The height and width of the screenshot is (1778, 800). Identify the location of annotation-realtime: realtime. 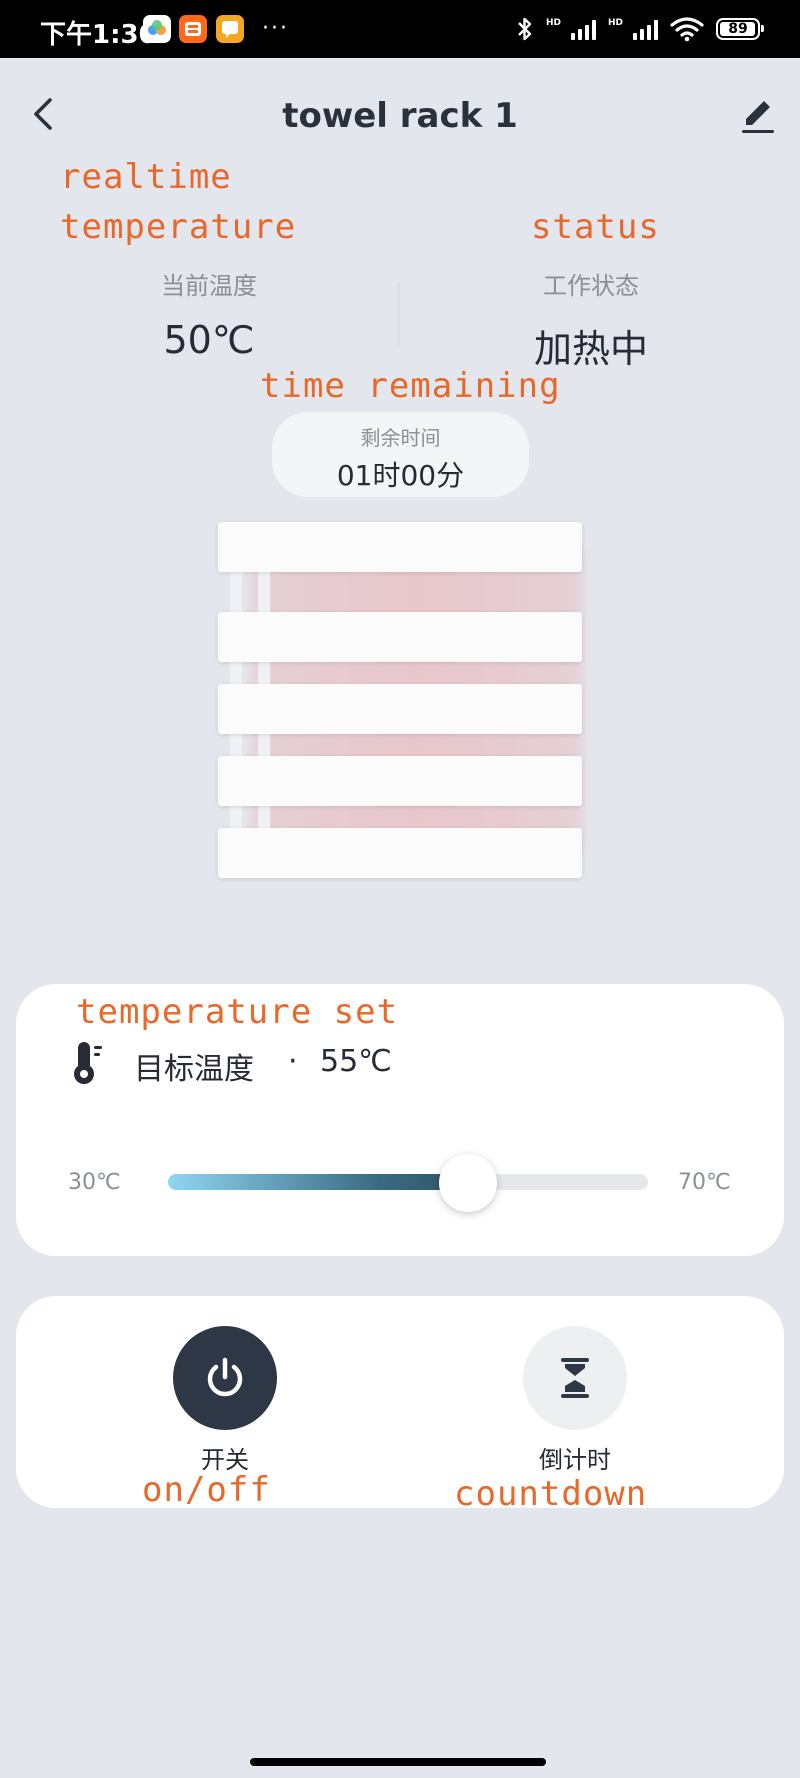
(146, 177).